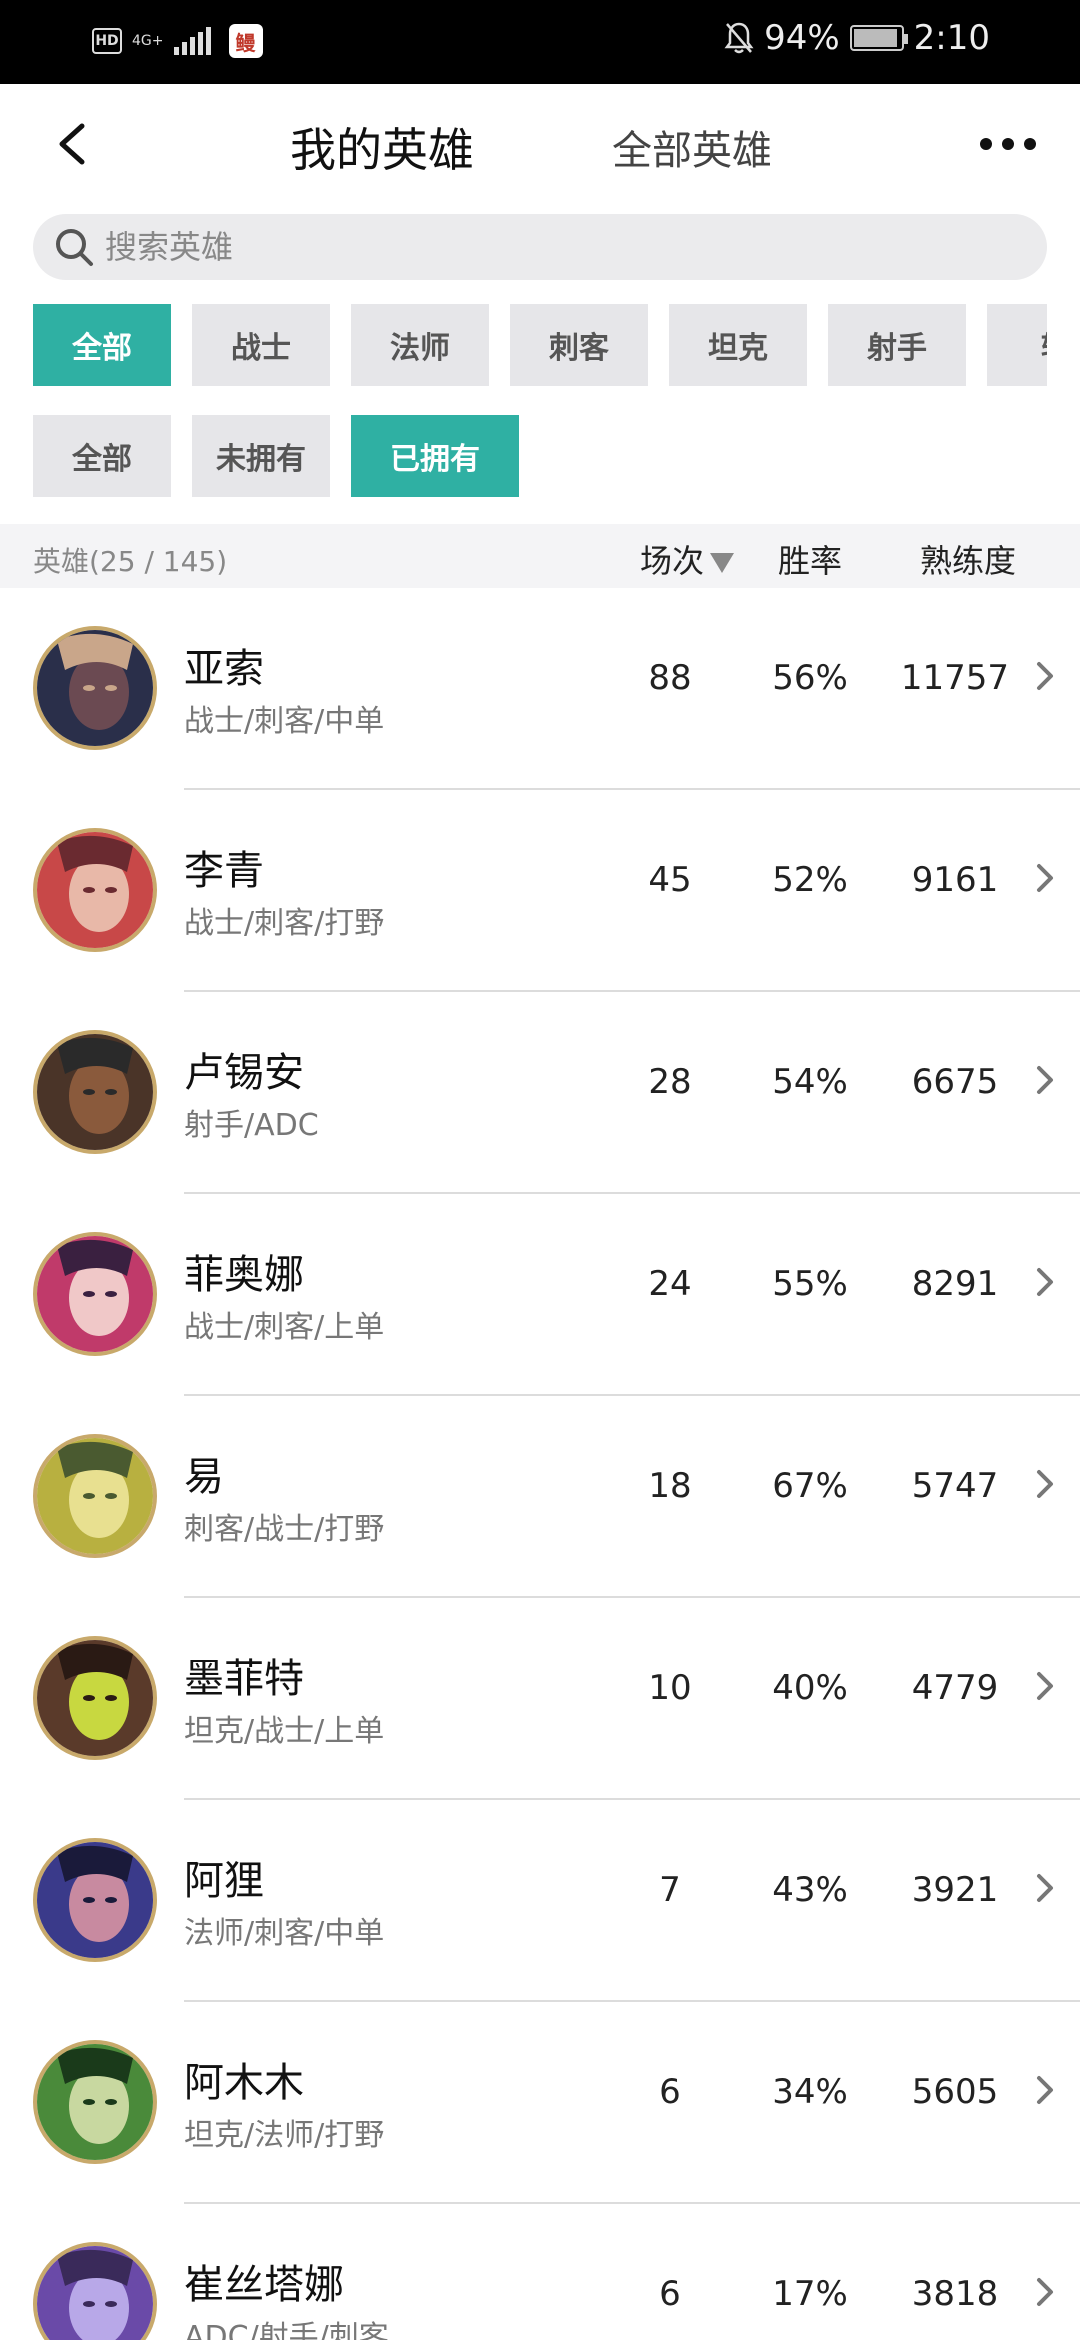 The height and width of the screenshot is (2340, 1080). What do you see at coordinates (955, 2092) in the screenshot?
I see `hero-proficiency: 5605` at bounding box center [955, 2092].